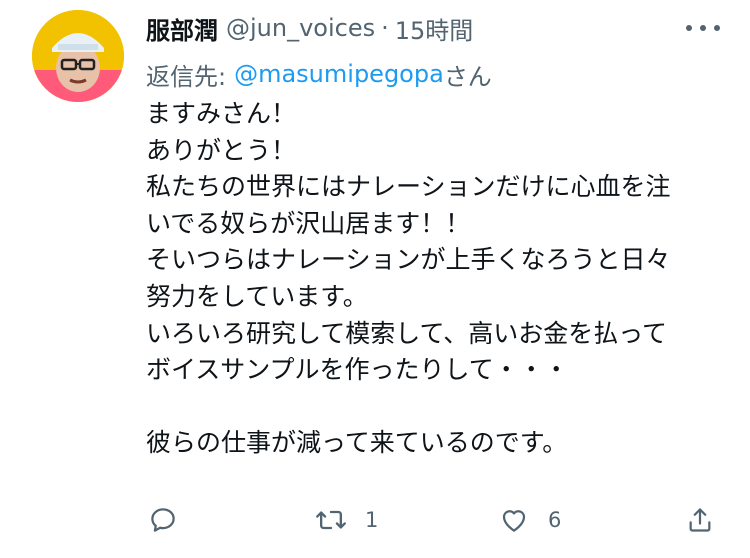 This screenshot has height=558, width=750. I want to click on like-button: 6, so click(529, 520).